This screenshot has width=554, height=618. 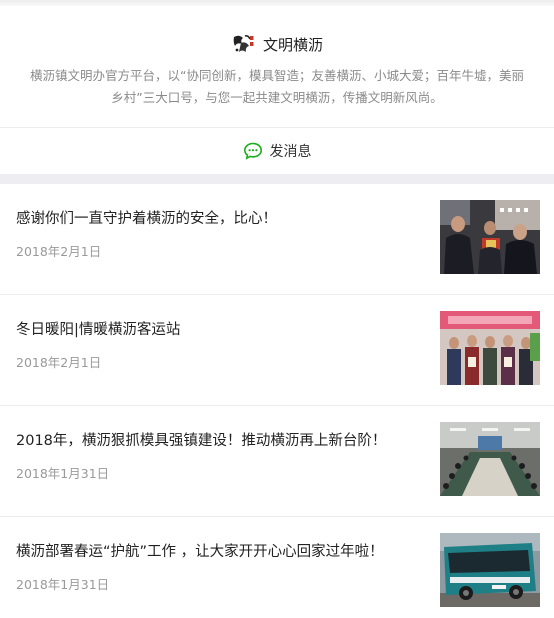 I want to click on article-title: 感谢你们一直守护着横沥的安全，比心！, so click(x=146, y=219).